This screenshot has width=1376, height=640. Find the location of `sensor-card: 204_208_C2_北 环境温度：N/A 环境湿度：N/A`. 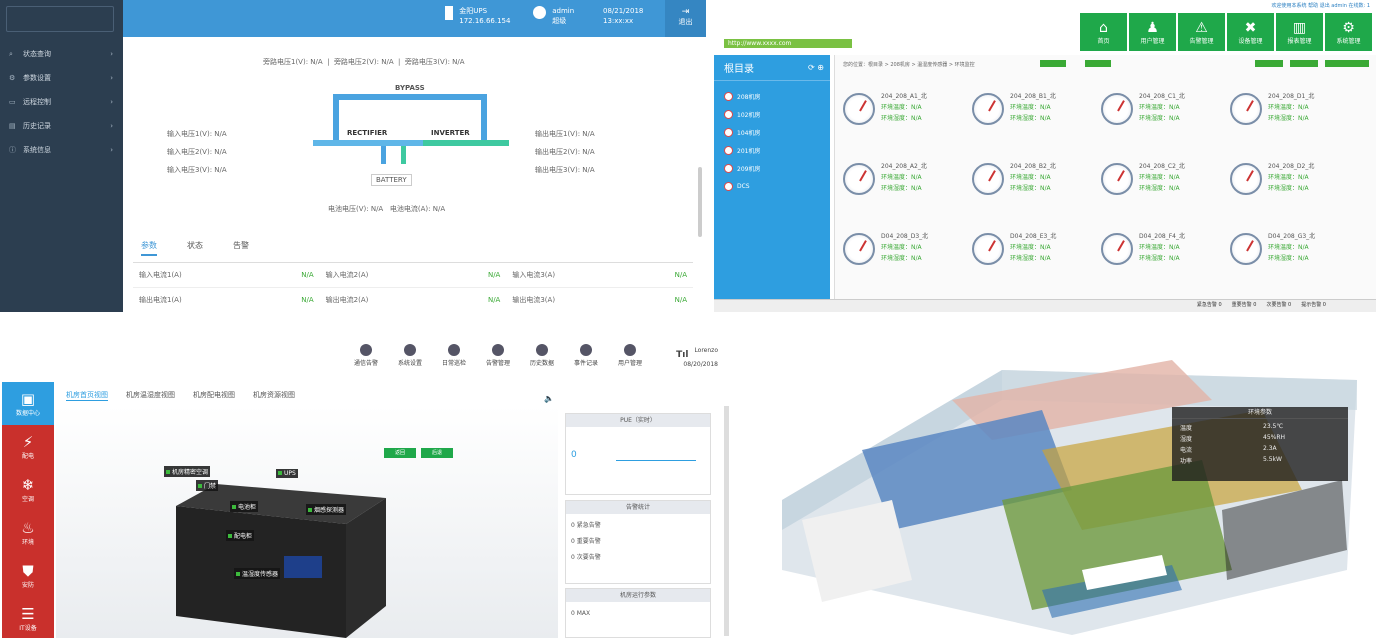

sensor-card: 204_208_C2_北 环境温度：N/A 环境湿度：N/A is located at coordinates (1162, 177).